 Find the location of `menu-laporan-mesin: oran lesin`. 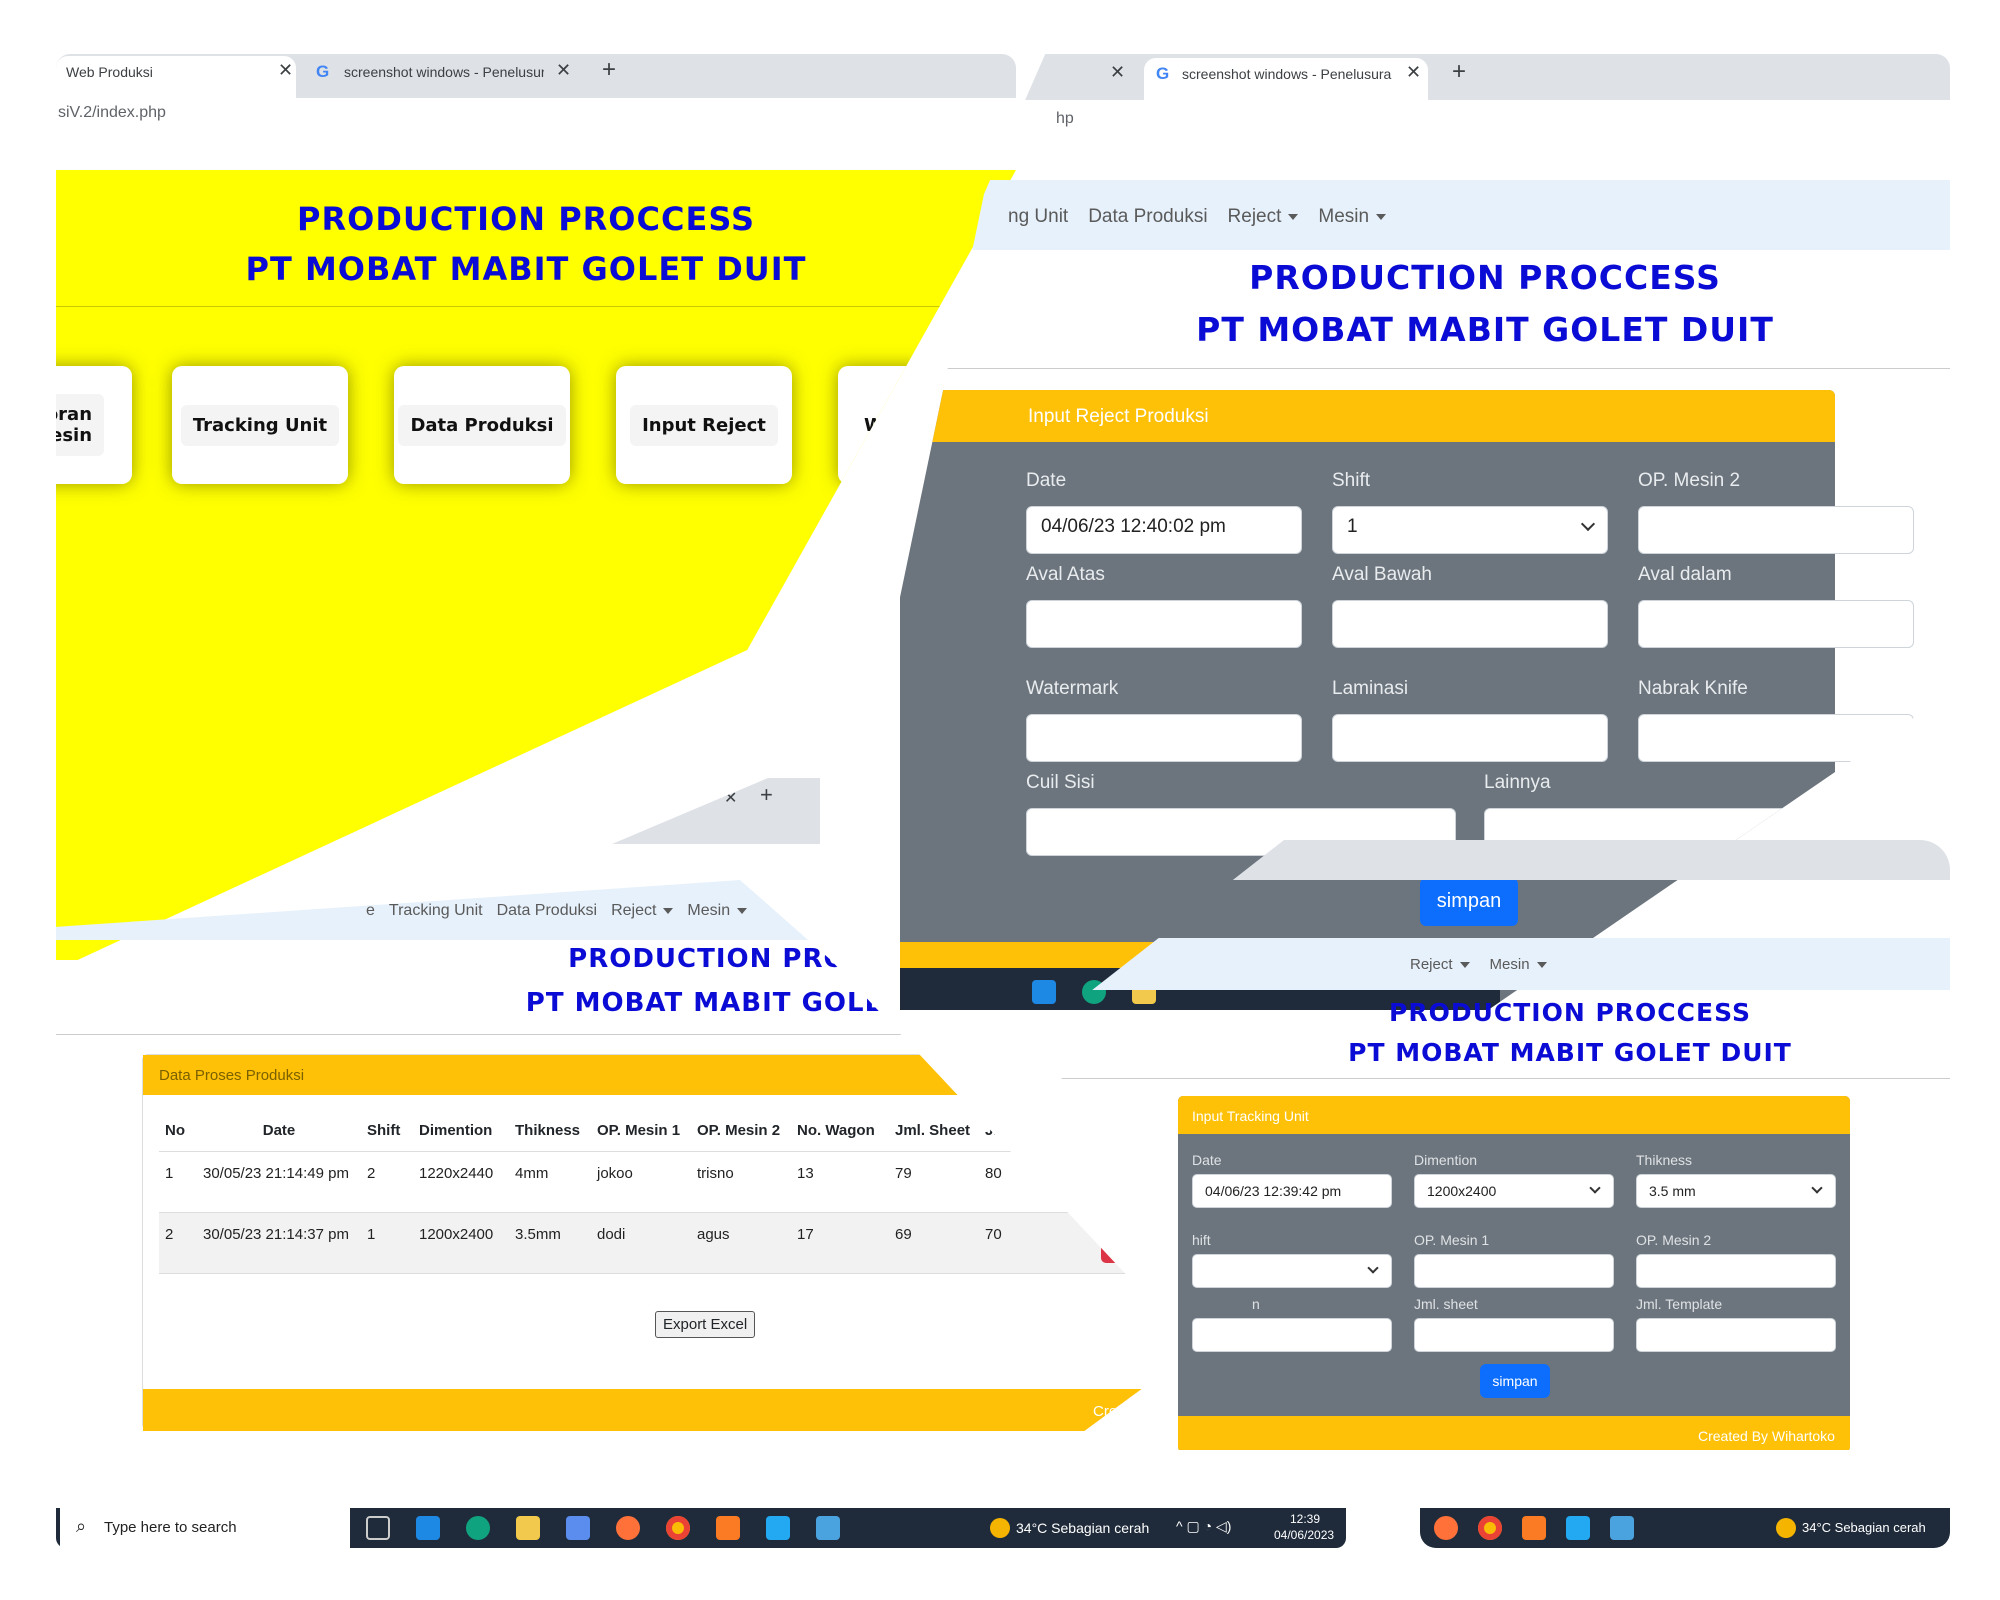

menu-laporan-mesin: oran lesin is located at coordinates (94, 425).